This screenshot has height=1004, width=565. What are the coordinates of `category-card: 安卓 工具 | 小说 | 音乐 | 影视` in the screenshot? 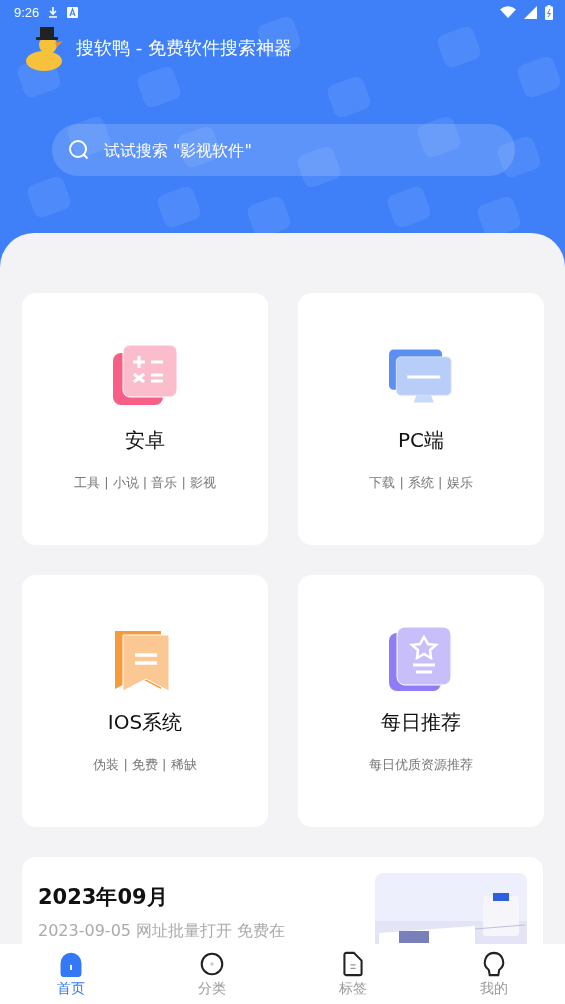 It's located at (145, 419).